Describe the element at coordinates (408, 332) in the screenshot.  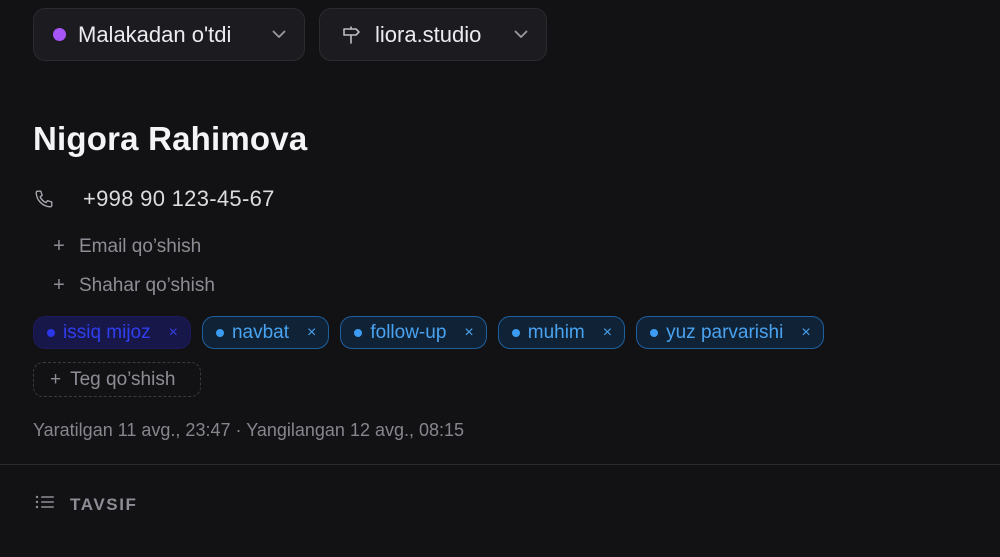
I see `tag-label: follow-up` at that location.